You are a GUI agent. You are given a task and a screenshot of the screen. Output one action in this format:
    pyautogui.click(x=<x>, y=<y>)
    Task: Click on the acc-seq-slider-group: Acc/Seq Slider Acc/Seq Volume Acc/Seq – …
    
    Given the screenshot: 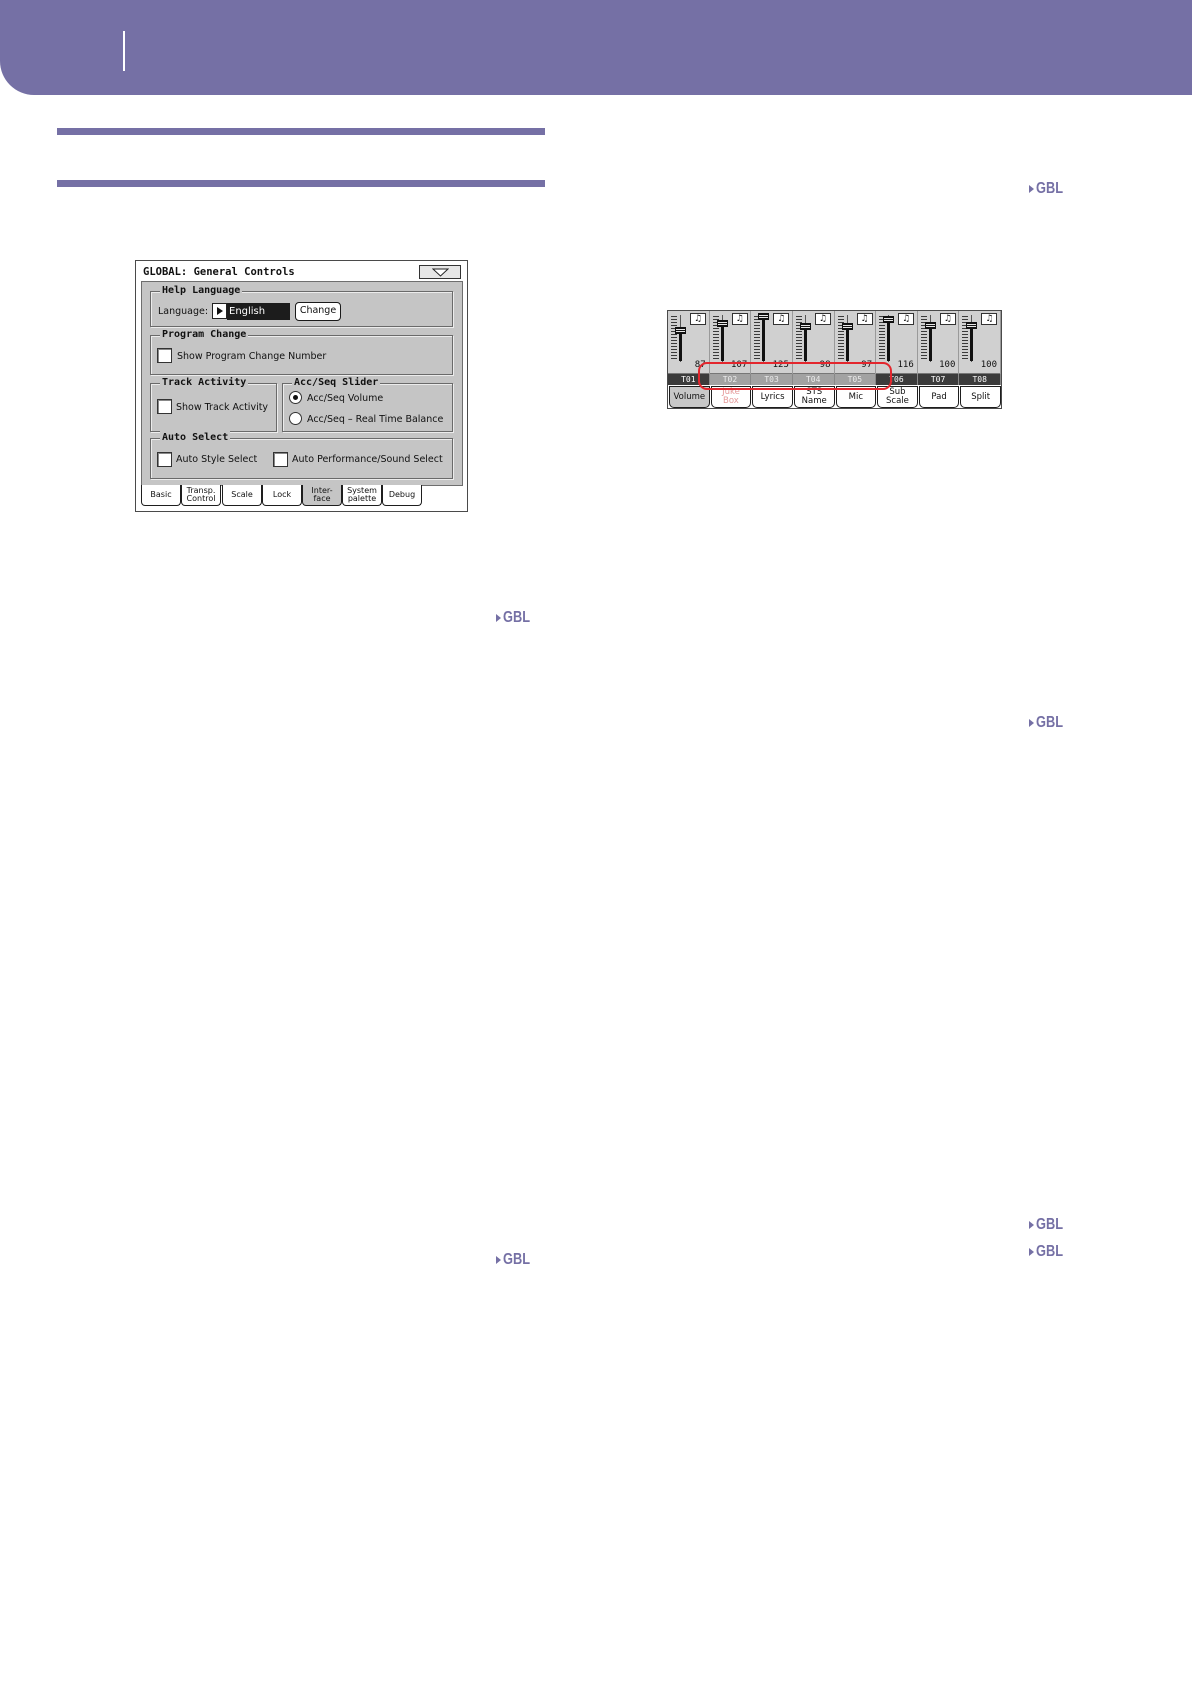 What is the action you would take?
    pyautogui.click(x=367, y=404)
    